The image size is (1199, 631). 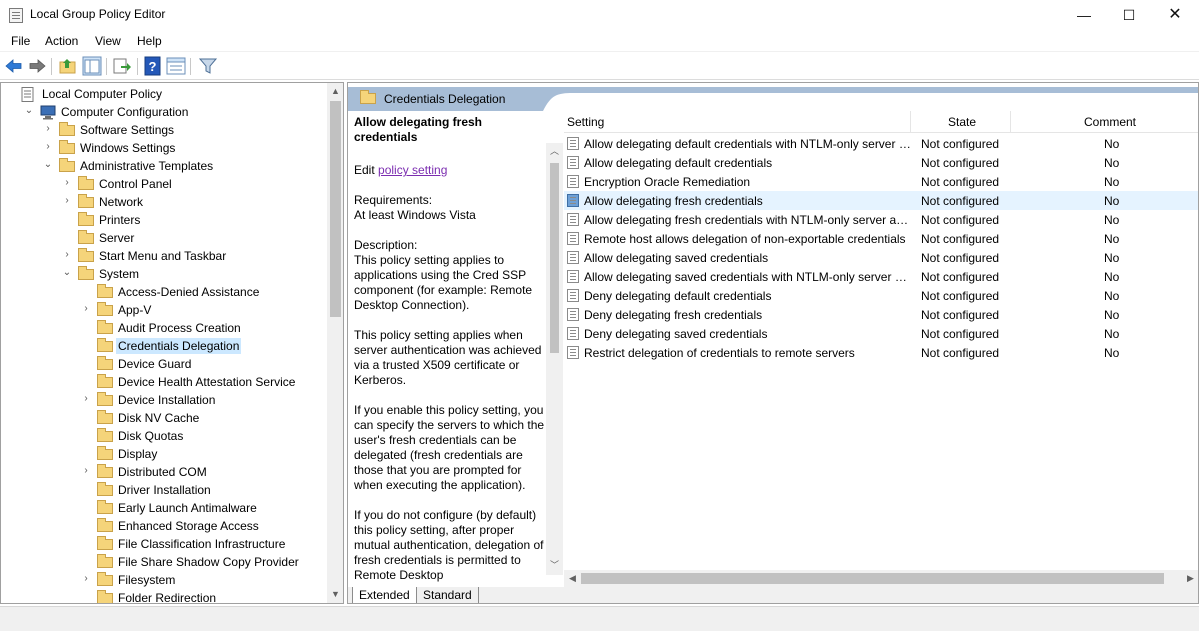 I want to click on close-button: ✕, so click(x=1175, y=15).